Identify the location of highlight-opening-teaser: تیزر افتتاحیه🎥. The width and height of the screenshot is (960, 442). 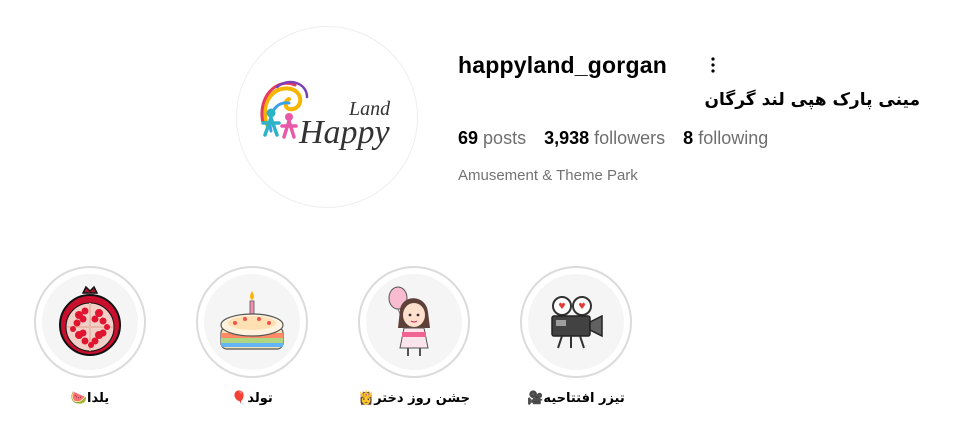
(576, 336).